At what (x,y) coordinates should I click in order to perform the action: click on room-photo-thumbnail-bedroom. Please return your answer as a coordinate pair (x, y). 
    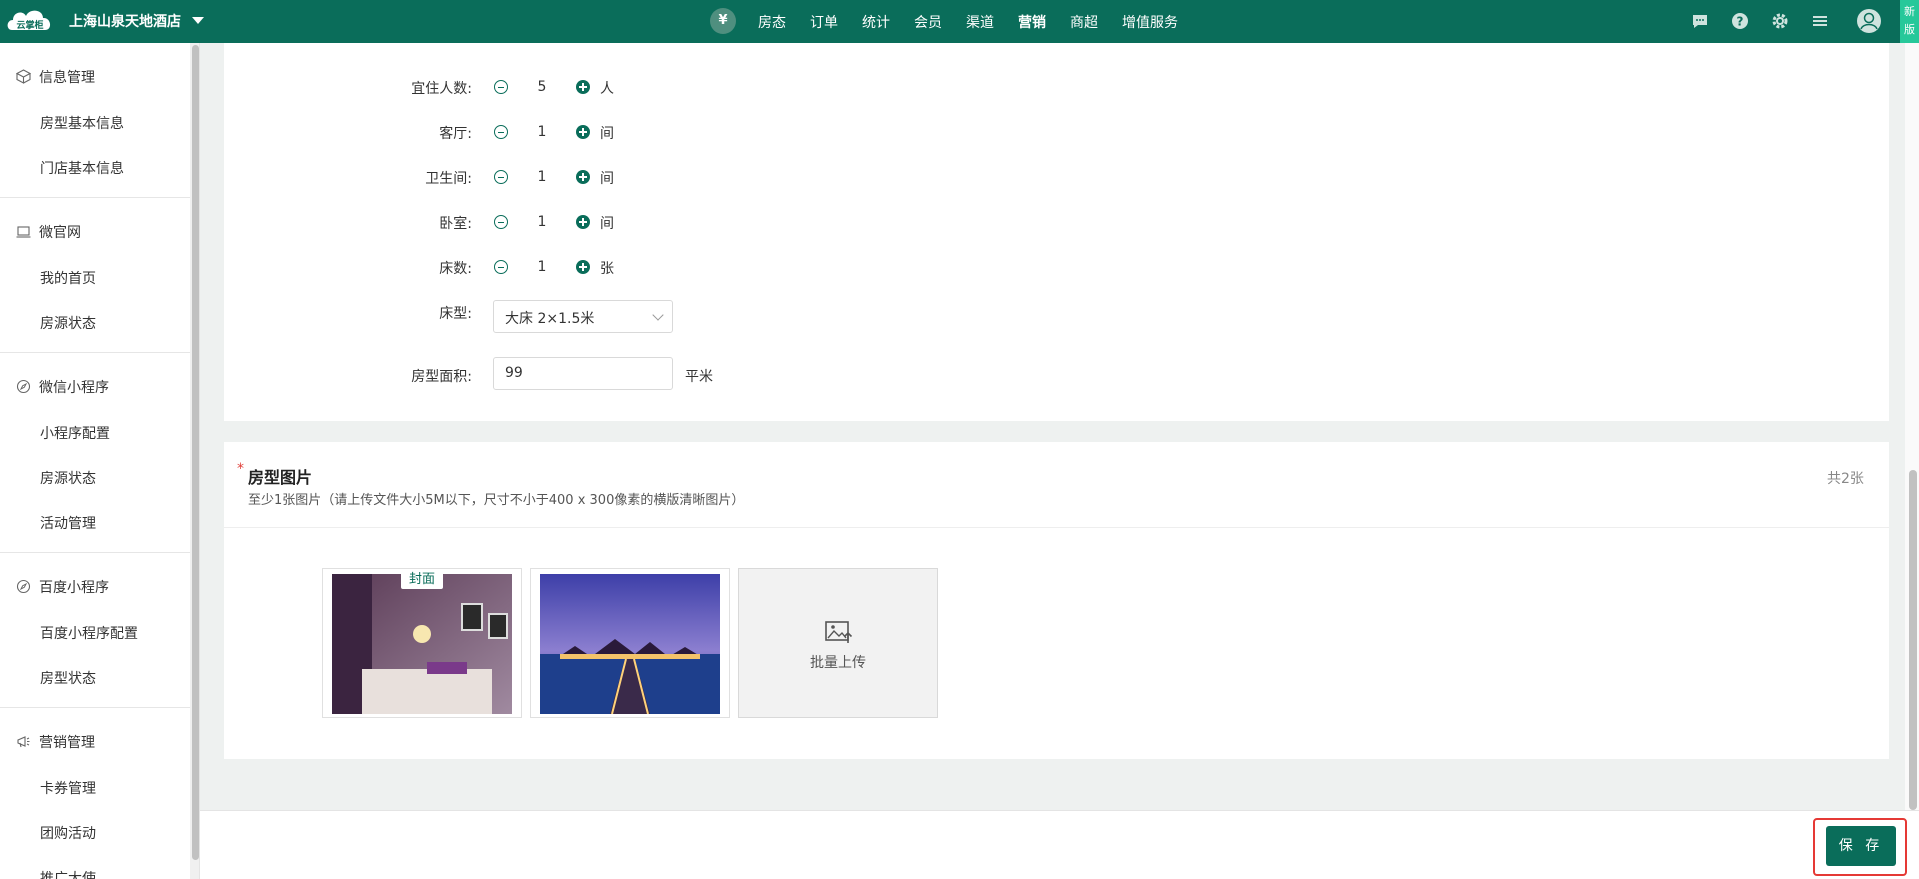
    Looking at the image, I should click on (422, 643).